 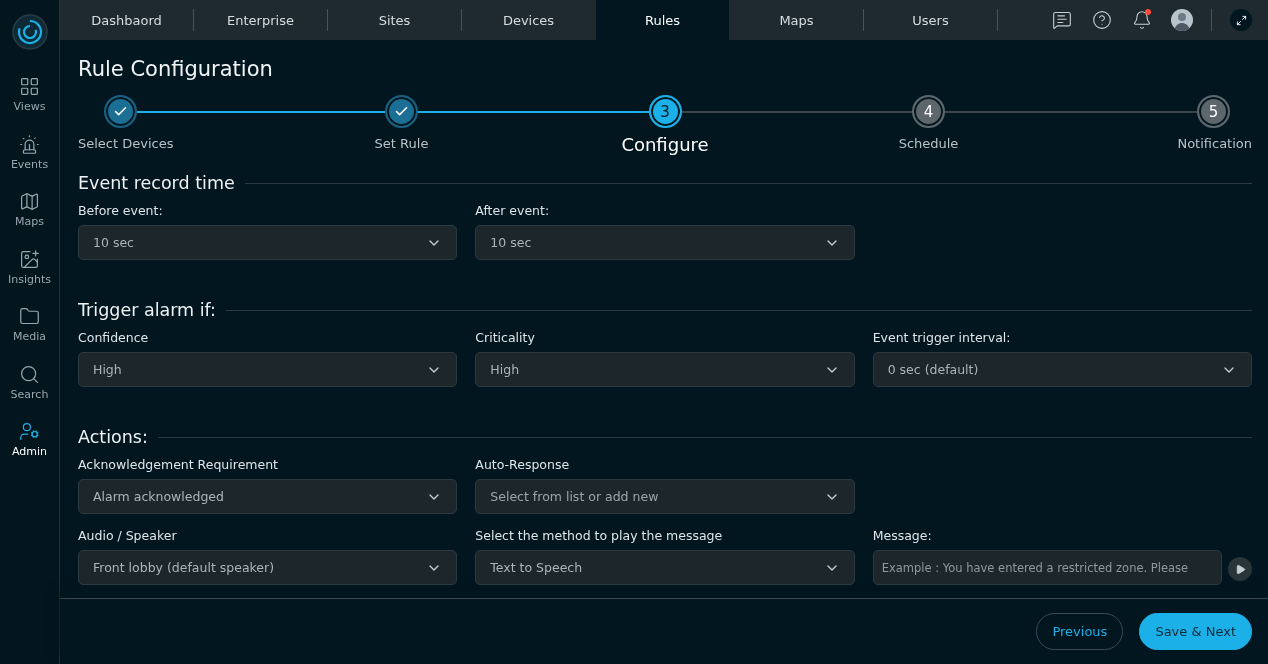 I want to click on expand-icon, so click(x=1241, y=20).